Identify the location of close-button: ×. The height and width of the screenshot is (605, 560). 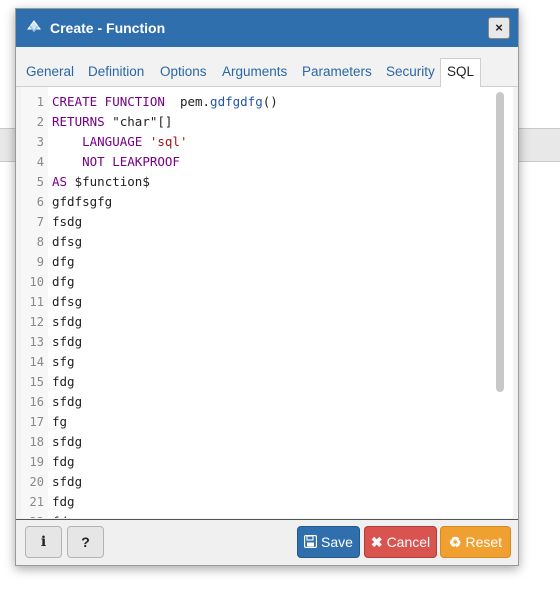
(499, 28).